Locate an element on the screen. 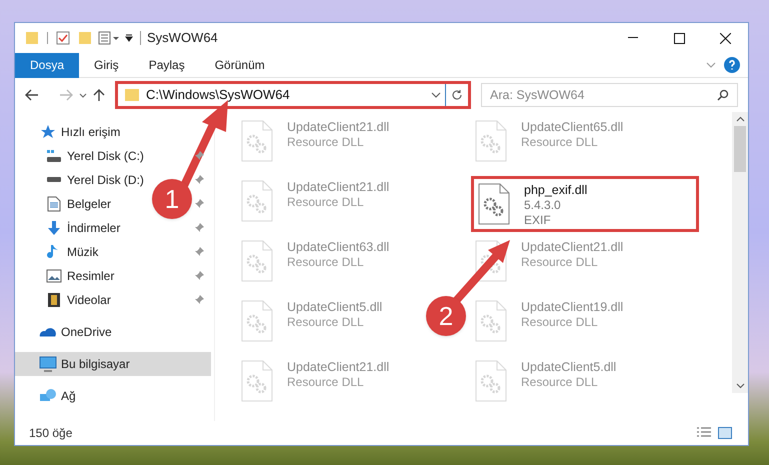  address-field: C:\Windows\SysWOW64 is located at coordinates (293, 95).